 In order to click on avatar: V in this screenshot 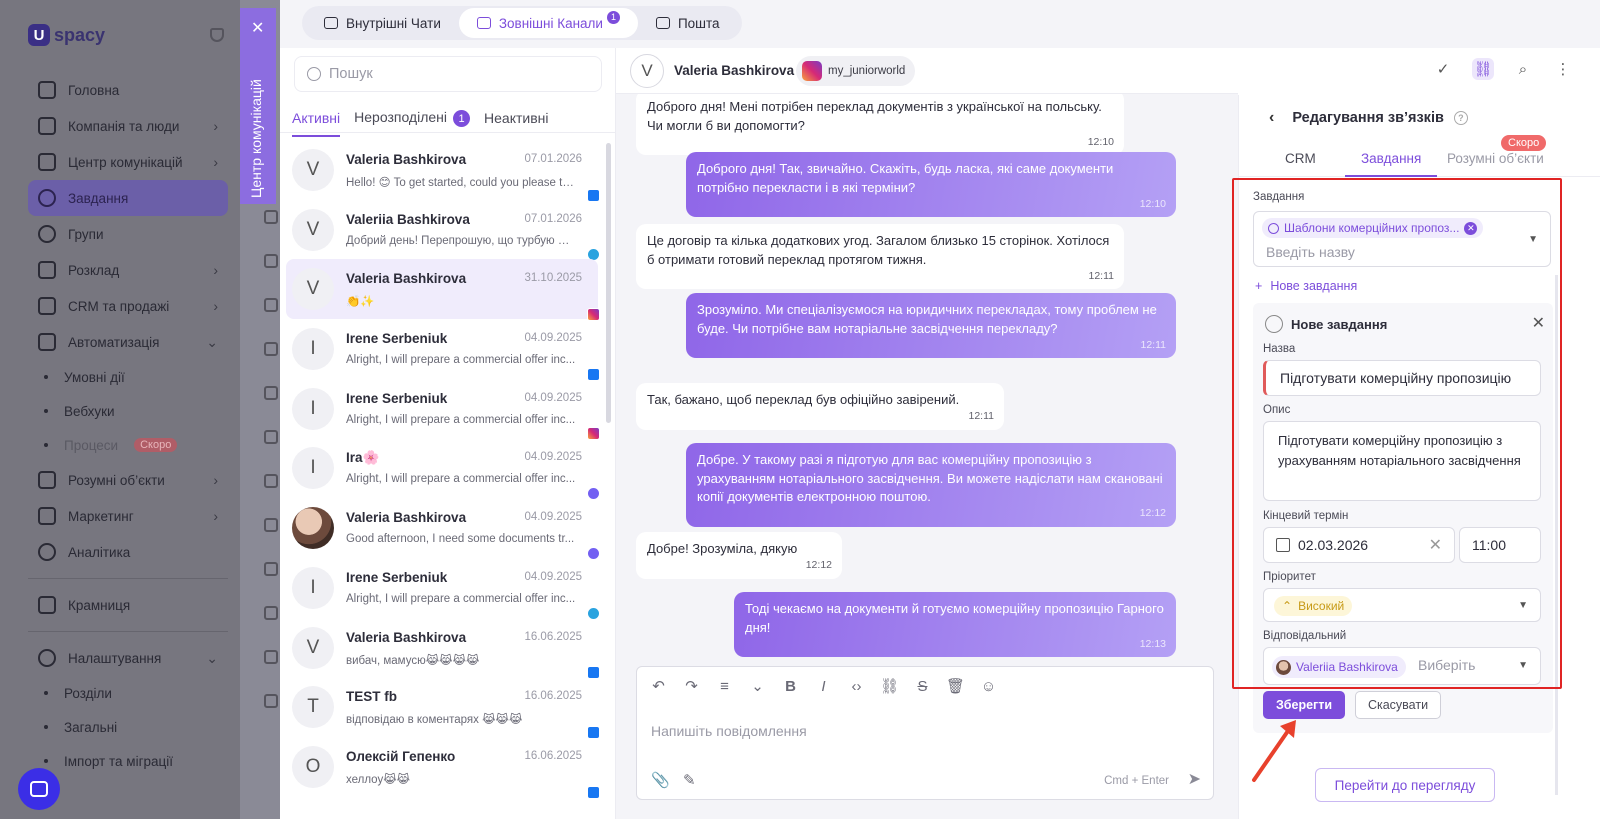, I will do `click(647, 71)`.